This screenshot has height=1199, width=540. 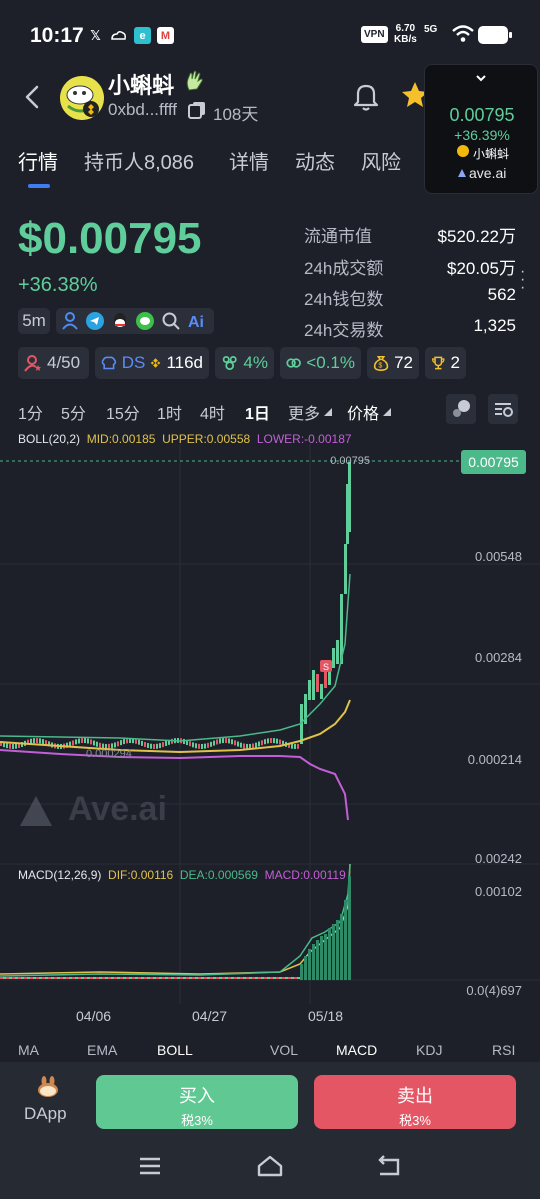 I want to click on user-icon, so click(x=70, y=321).